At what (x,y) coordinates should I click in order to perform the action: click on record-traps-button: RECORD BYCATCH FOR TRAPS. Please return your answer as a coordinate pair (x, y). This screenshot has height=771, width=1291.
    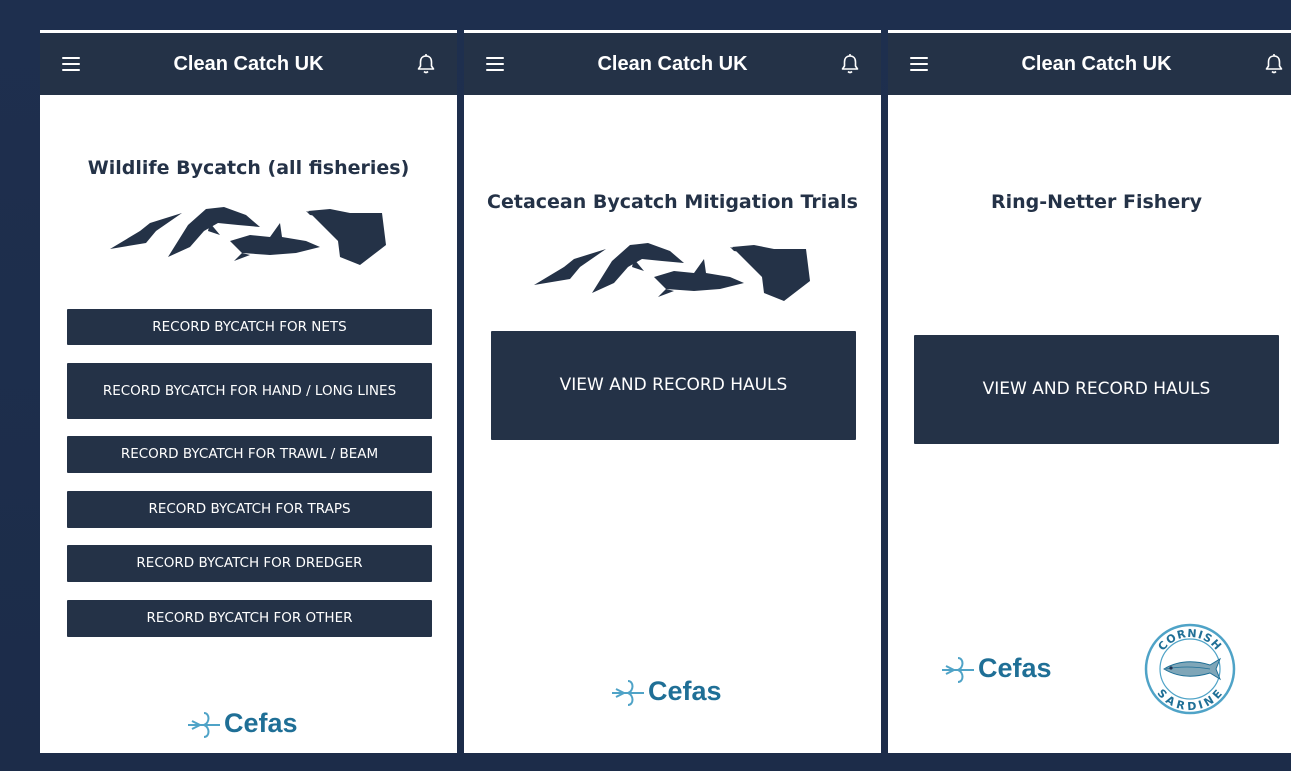
    Looking at the image, I should click on (249, 509).